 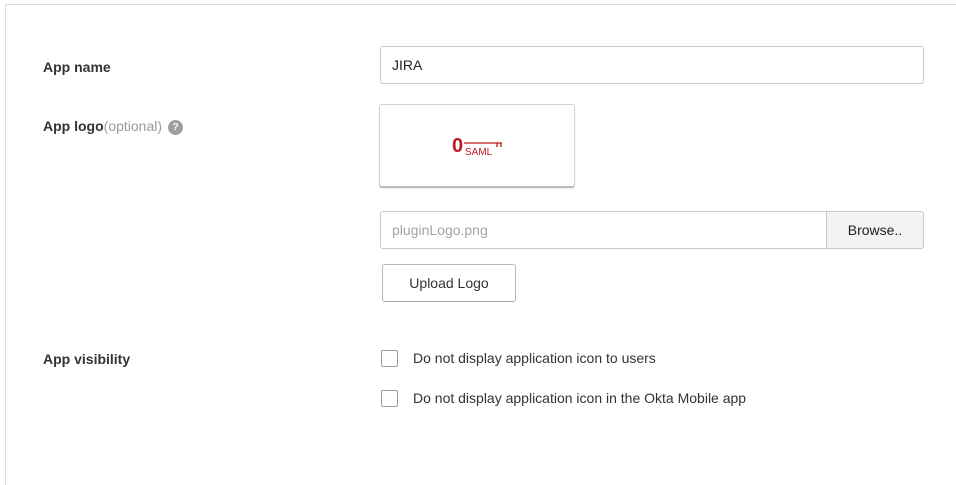 I want to click on hide-icon-users-checkbox, so click(x=389, y=358).